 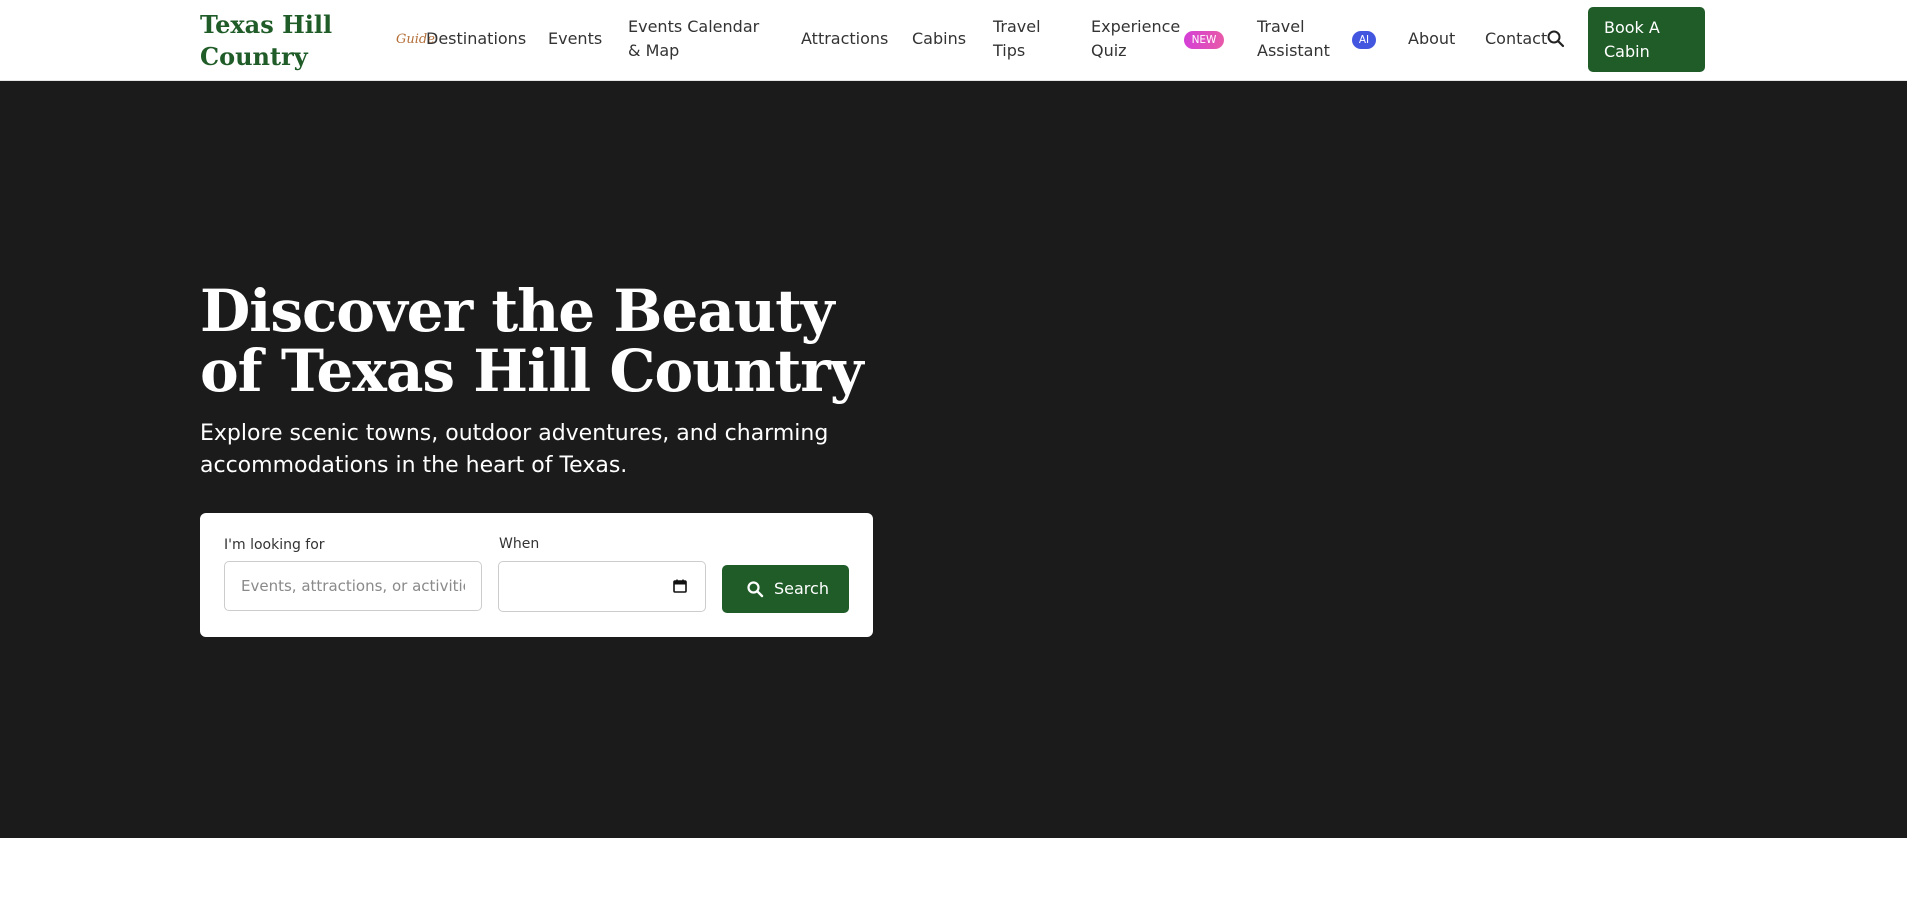 What do you see at coordinates (698, 39) in the screenshot?
I see `nav-events-calendar-map: Events Calendar & Map` at bounding box center [698, 39].